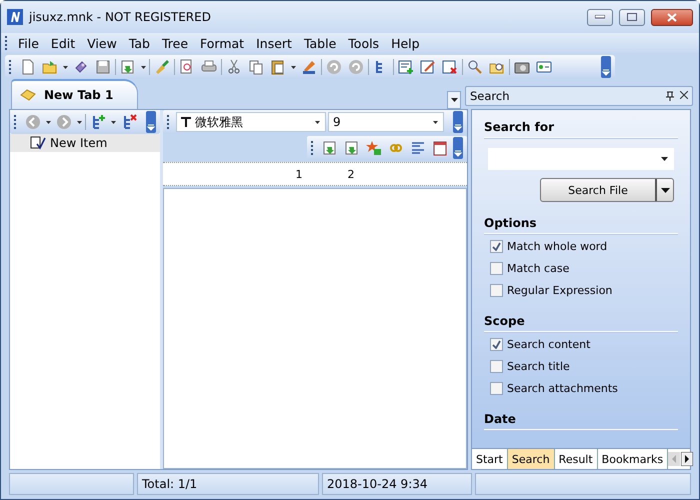  Describe the element at coordinates (278, 67) in the screenshot. I see `paste-icon` at that location.